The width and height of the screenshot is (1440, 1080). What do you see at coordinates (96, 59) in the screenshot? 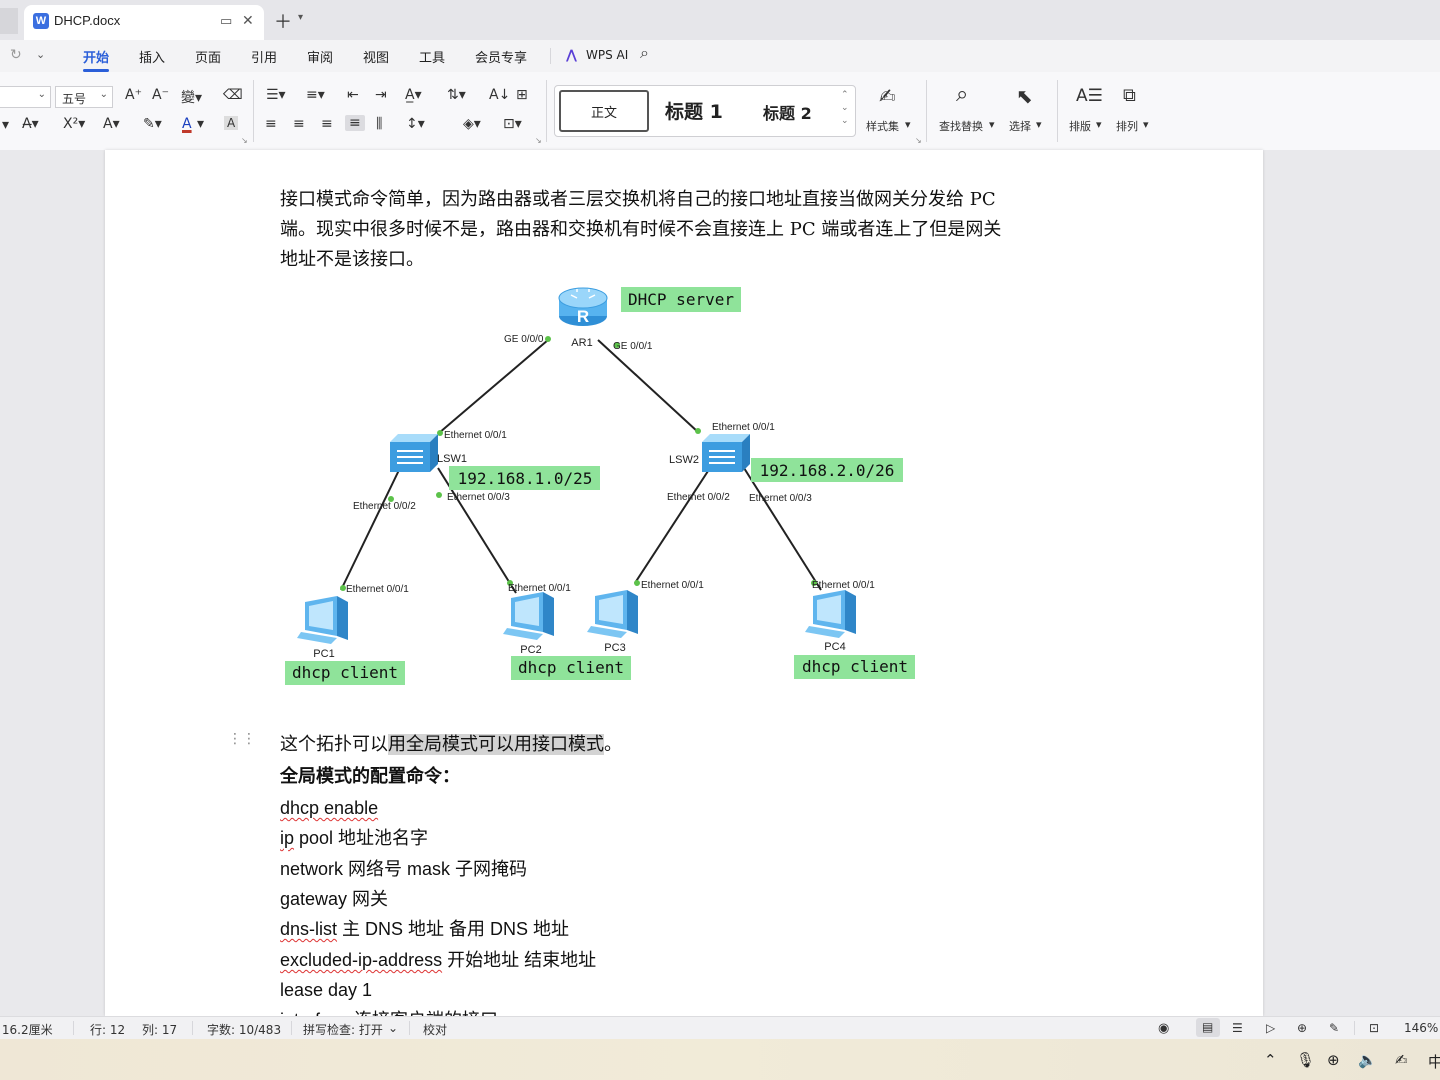
I see `menu-home: 开始` at bounding box center [96, 59].